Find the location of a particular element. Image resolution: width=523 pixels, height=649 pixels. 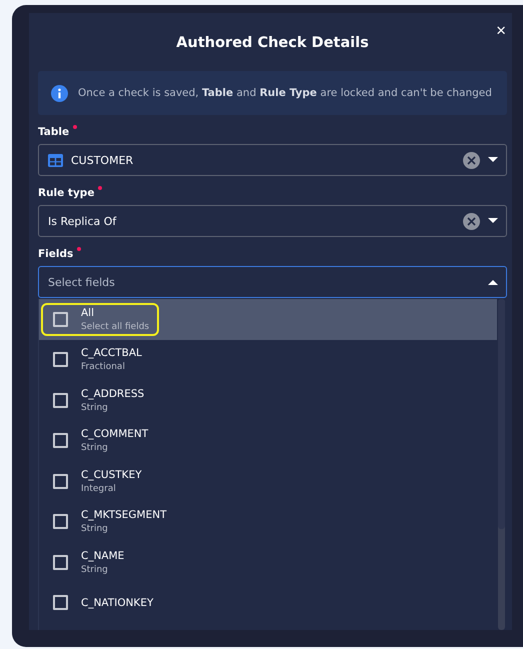

option-name: C_NATIONKEY is located at coordinates (117, 602).